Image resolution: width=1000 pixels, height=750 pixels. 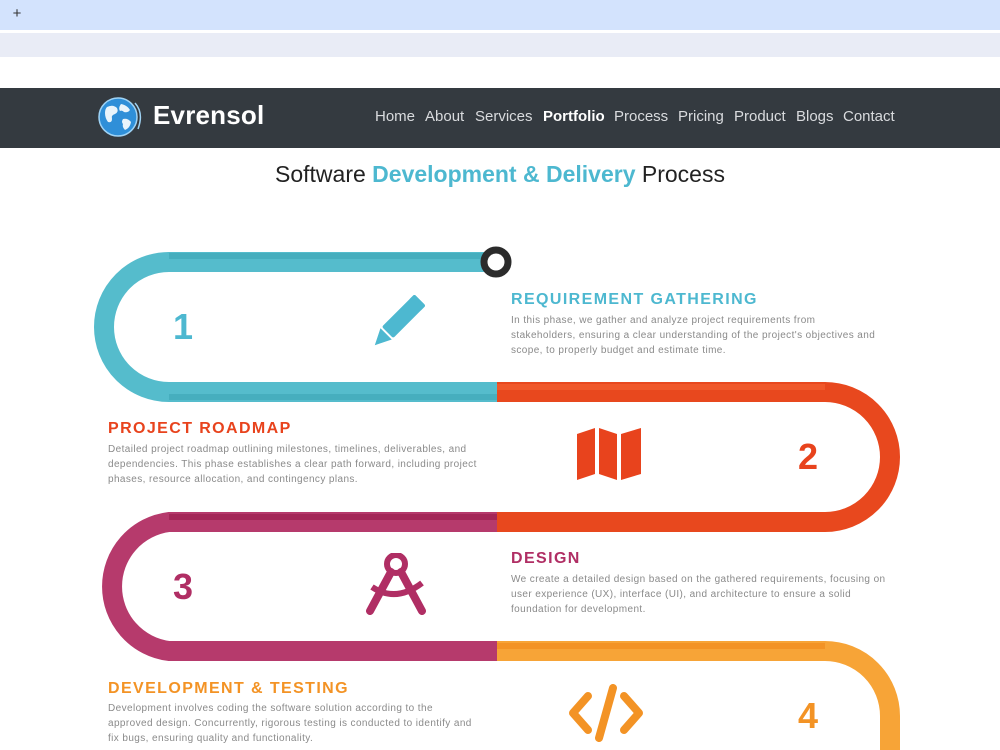 What do you see at coordinates (200, 428) in the screenshot?
I see `step-2-title: PROJECT ROADMAP` at bounding box center [200, 428].